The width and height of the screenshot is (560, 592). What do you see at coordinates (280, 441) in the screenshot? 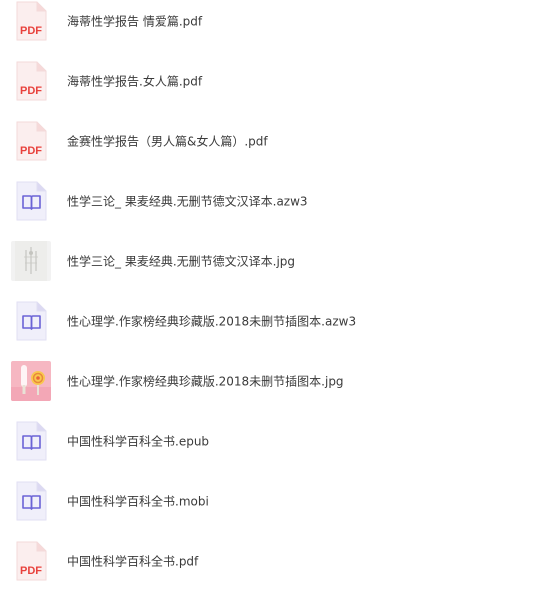
I see `file-row: 中国性科学百科全书.epub` at bounding box center [280, 441].